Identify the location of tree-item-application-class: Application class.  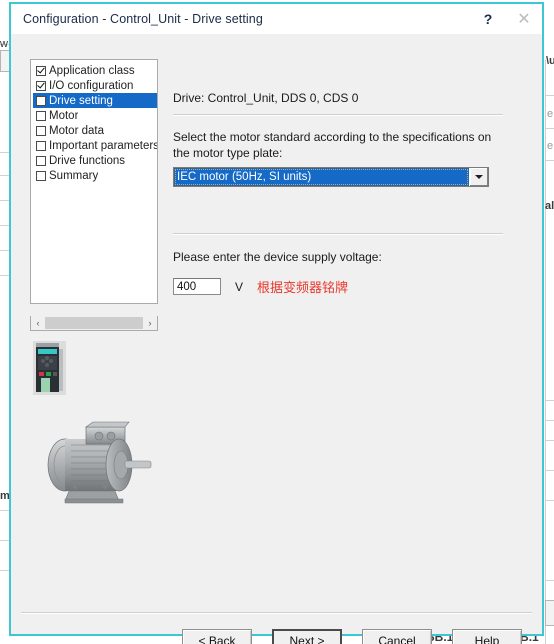
(95, 70).